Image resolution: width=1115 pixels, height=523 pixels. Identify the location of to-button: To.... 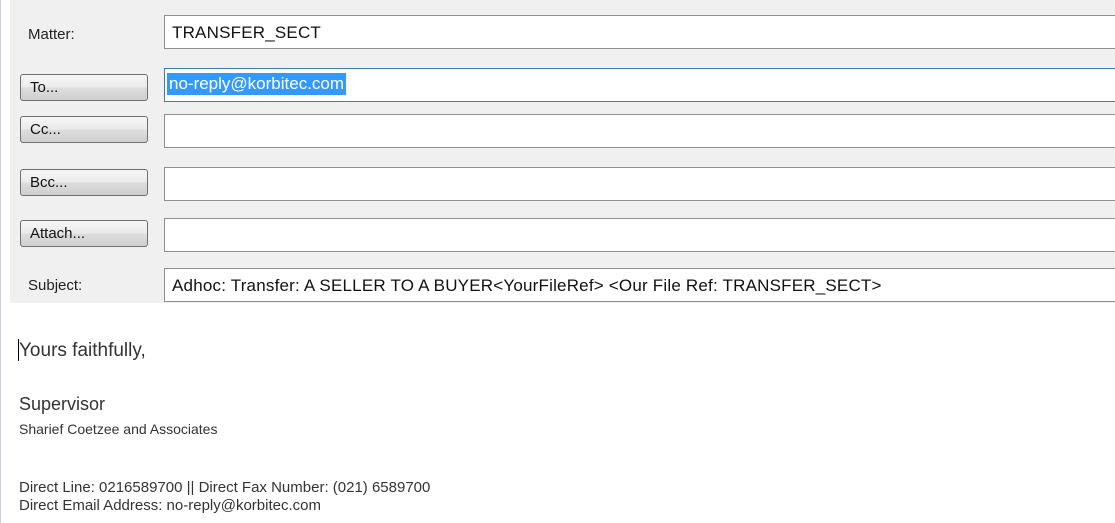
(84, 87).